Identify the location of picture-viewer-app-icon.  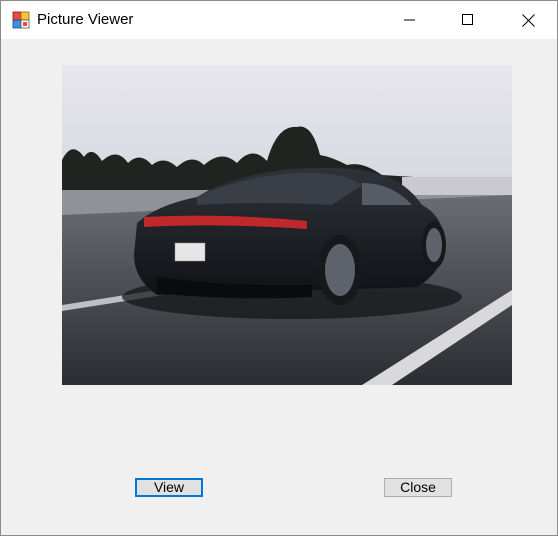
(21, 20).